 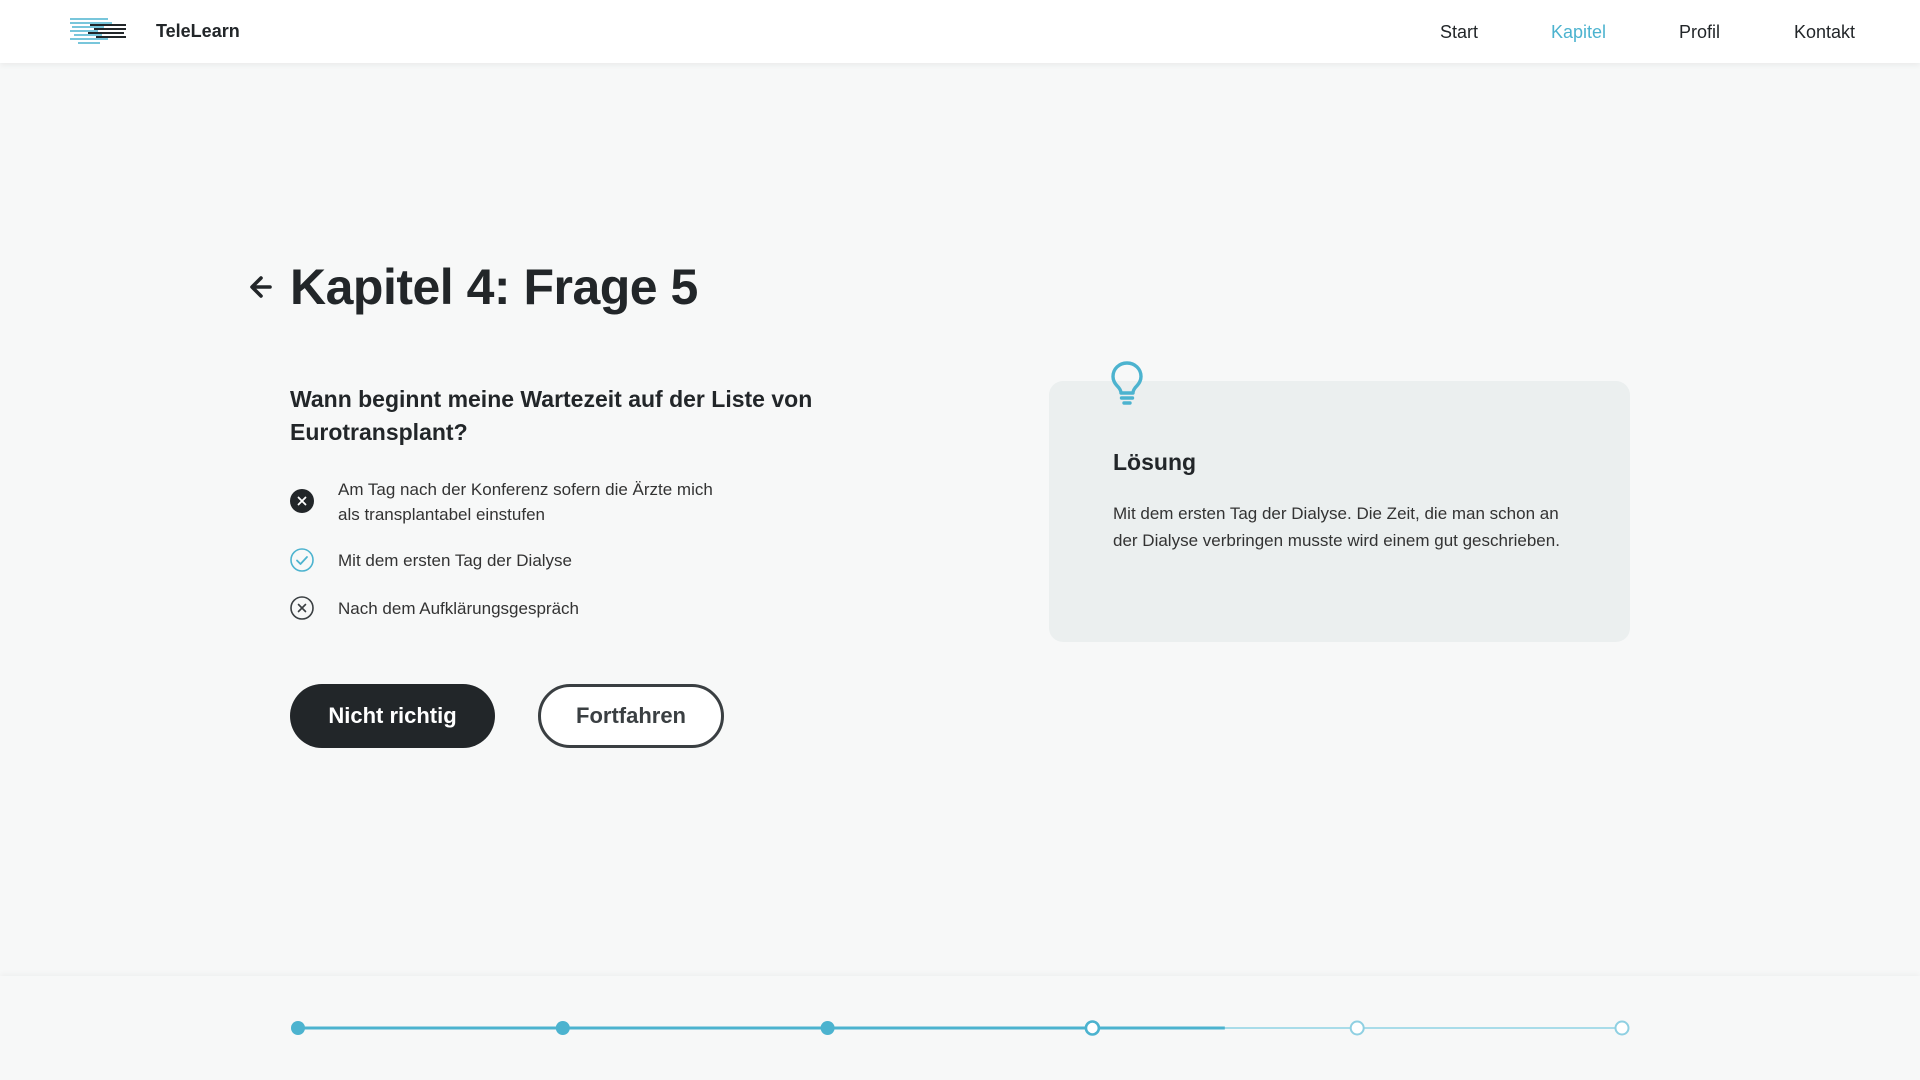 What do you see at coordinates (1578, 32) in the screenshot?
I see `nav-kapitel: Kapitel` at bounding box center [1578, 32].